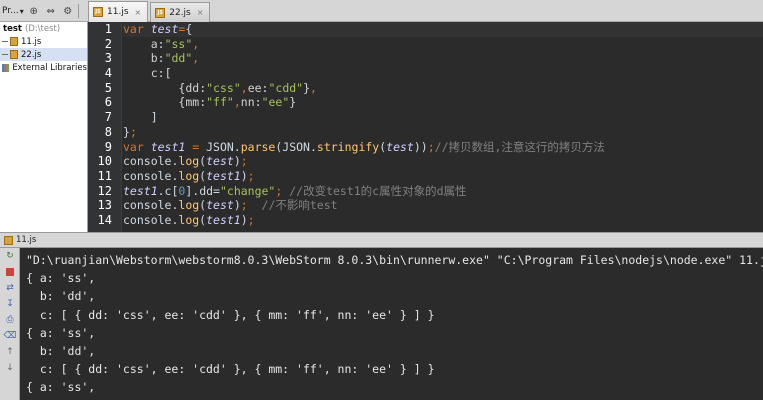  What do you see at coordinates (118, 127) in the screenshot?
I see `fold-gutter` at bounding box center [118, 127].